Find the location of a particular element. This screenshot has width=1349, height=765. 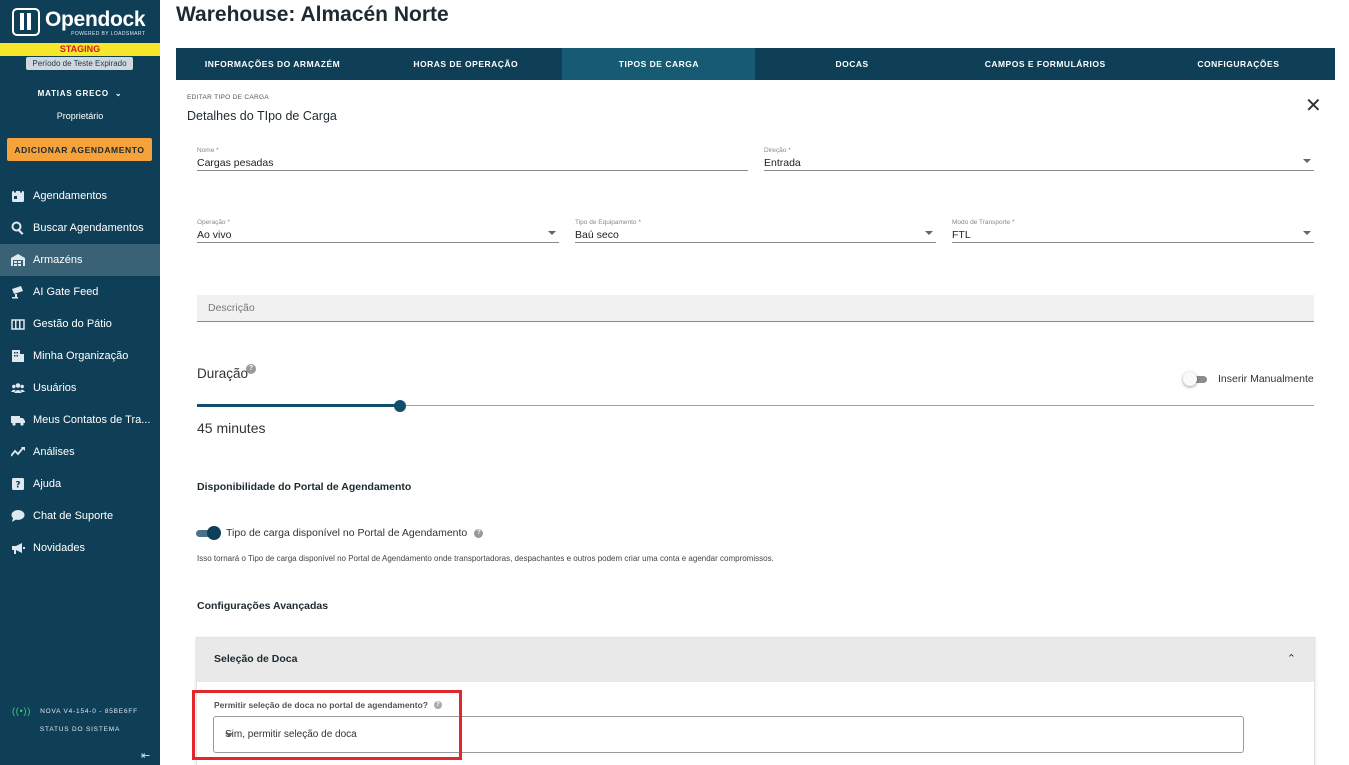

manual-entry-toggle: Inserir Manualmente is located at coordinates (1248, 379).